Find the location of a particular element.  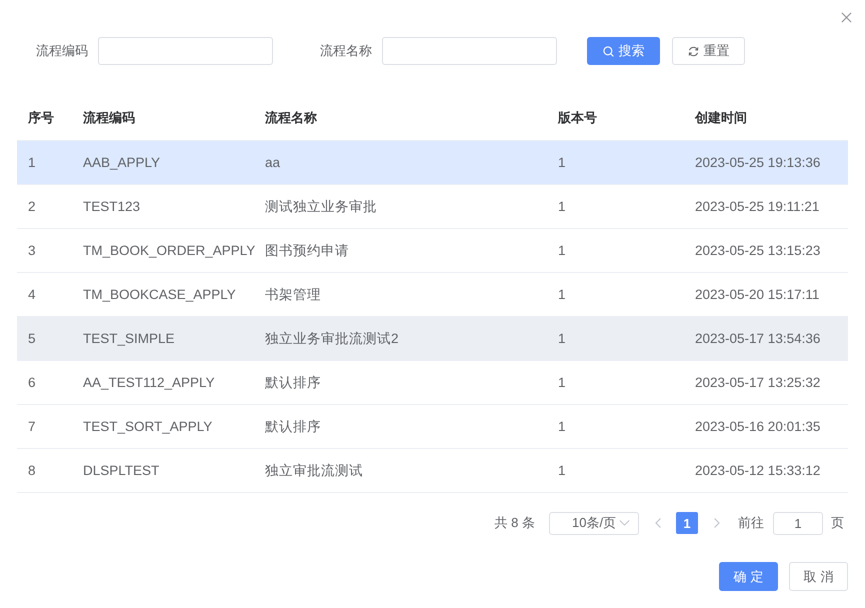

table-cell-text: 5 is located at coordinates (31, 338).